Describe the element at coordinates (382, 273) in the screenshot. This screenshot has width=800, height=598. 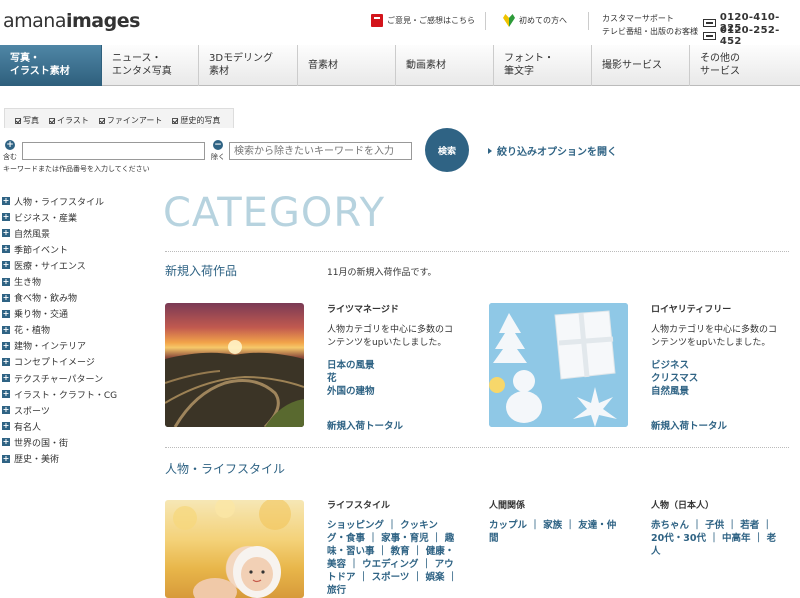
I see `new-arrivals-desc: 11月の新規入荷作品です。` at that location.